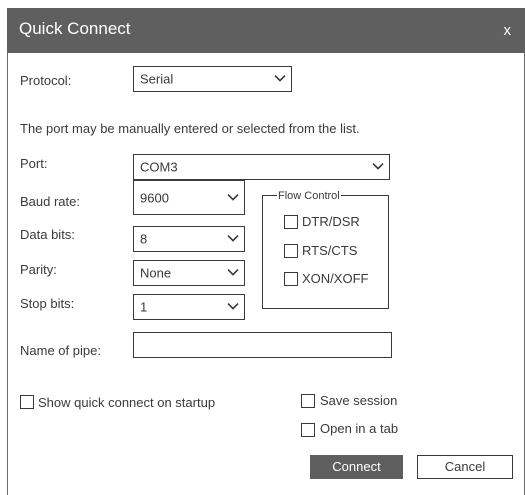 The height and width of the screenshot is (495, 525). What do you see at coordinates (291, 279) in the screenshot?
I see `xon-xoff-checkbox` at bounding box center [291, 279].